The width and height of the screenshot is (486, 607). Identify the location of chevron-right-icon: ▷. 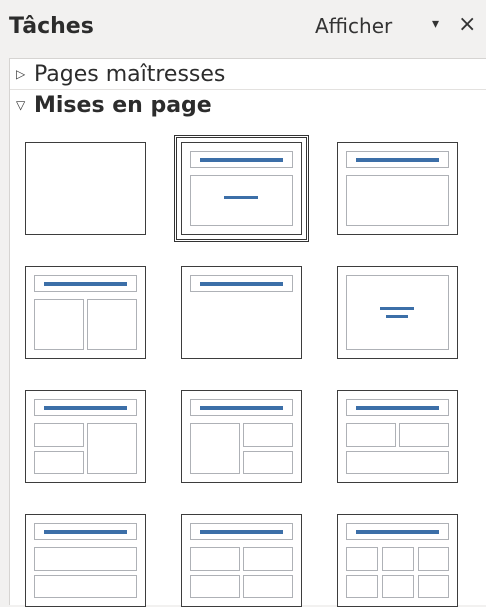
(21, 74).